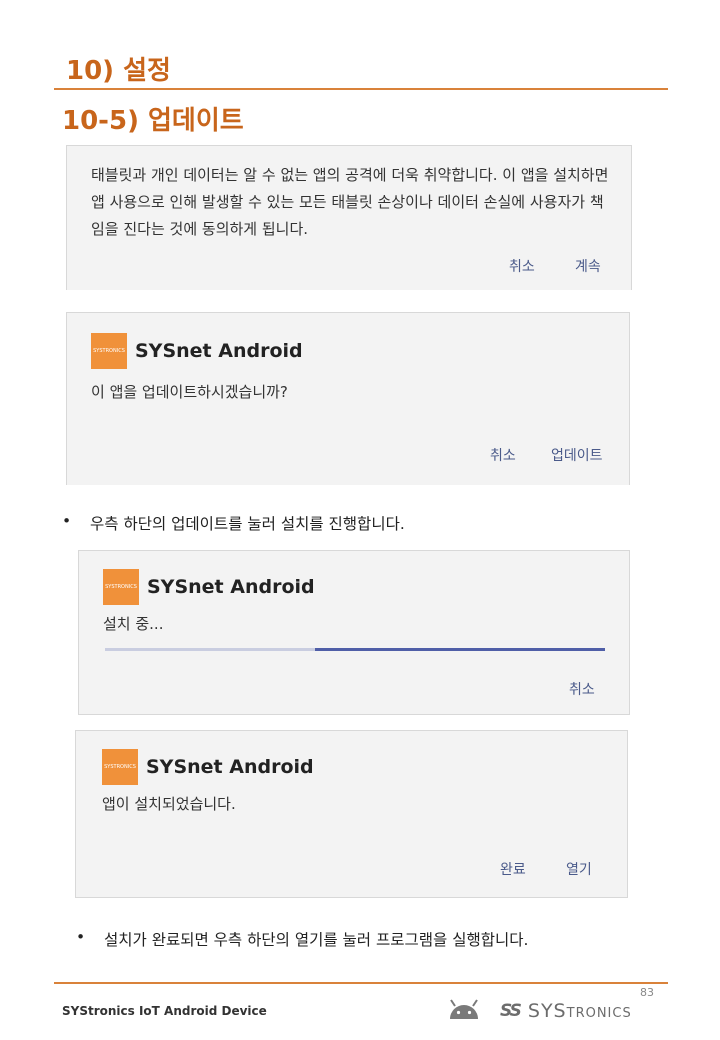 The height and width of the screenshot is (1040, 720). What do you see at coordinates (647, 992) in the screenshot?
I see `page-number: 83` at bounding box center [647, 992].